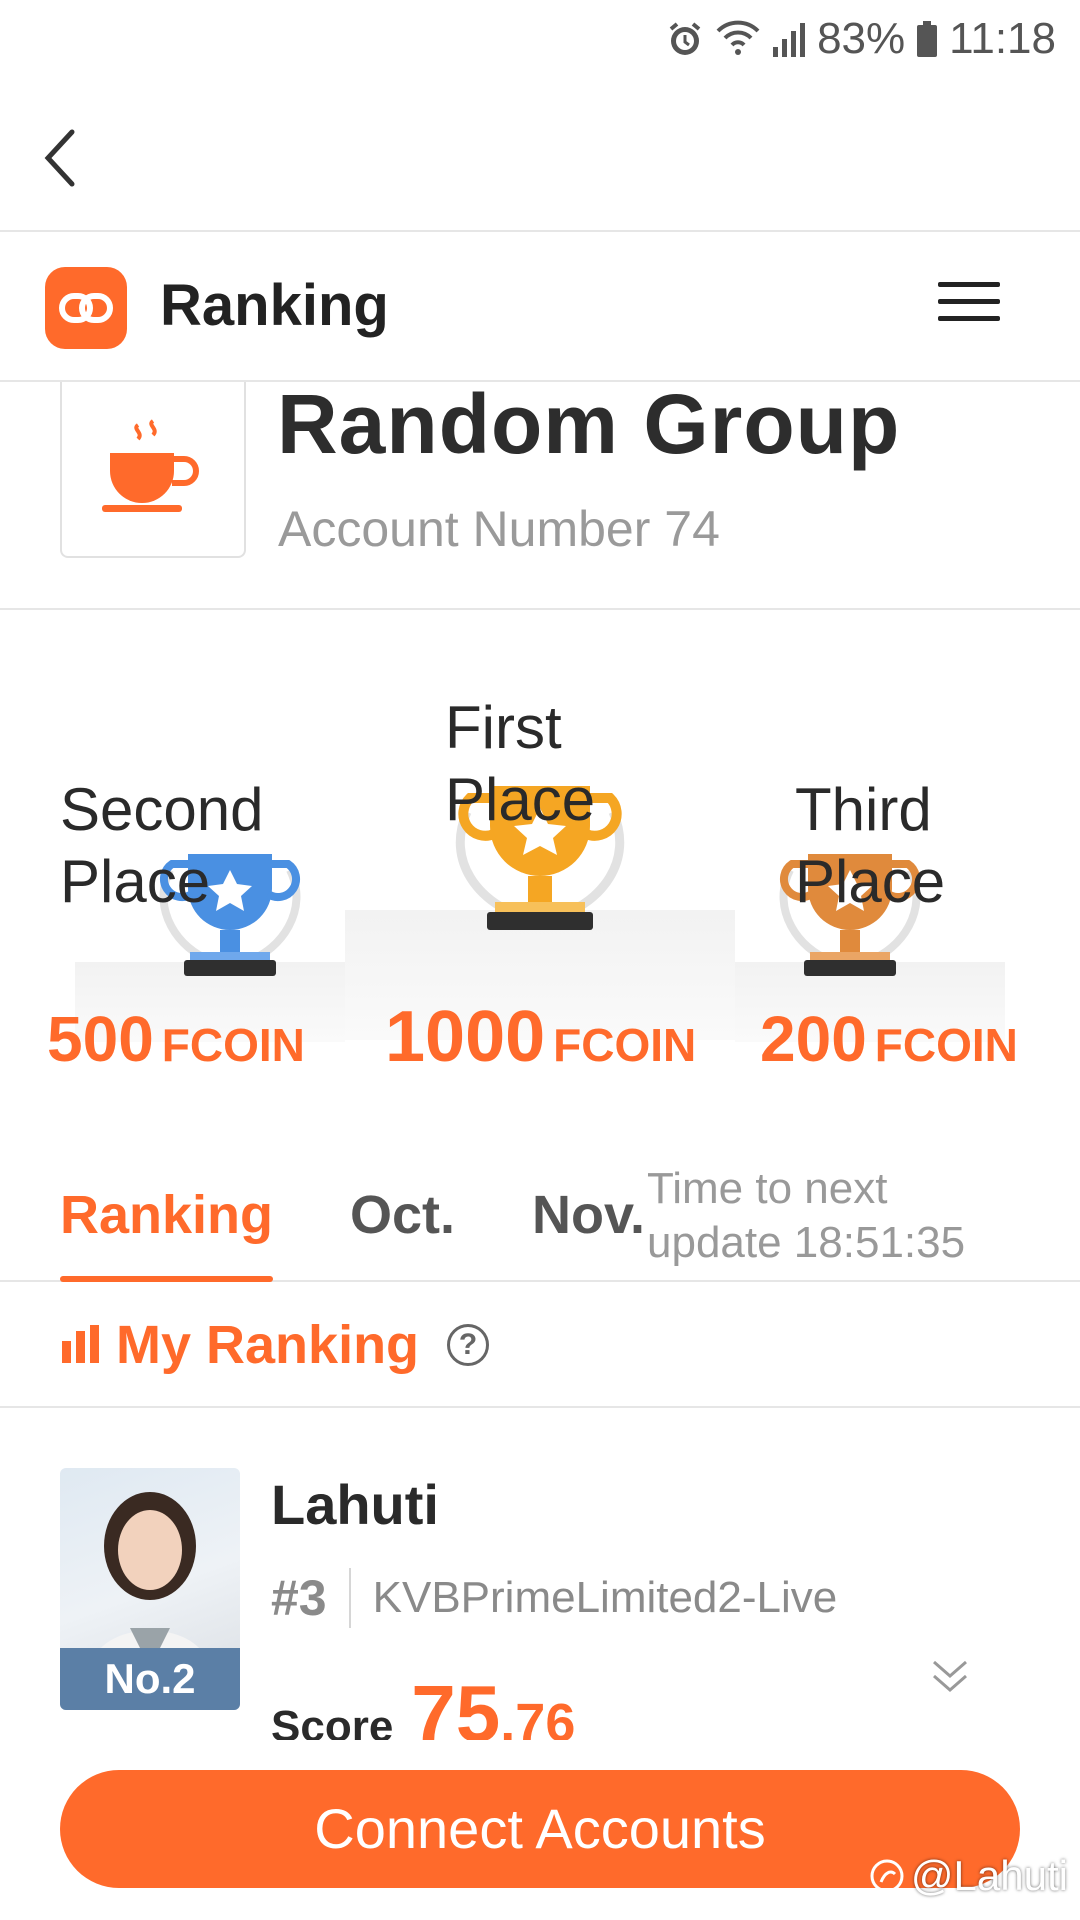  What do you see at coordinates (468, 1345) in the screenshot?
I see `help-icon: ?` at bounding box center [468, 1345].